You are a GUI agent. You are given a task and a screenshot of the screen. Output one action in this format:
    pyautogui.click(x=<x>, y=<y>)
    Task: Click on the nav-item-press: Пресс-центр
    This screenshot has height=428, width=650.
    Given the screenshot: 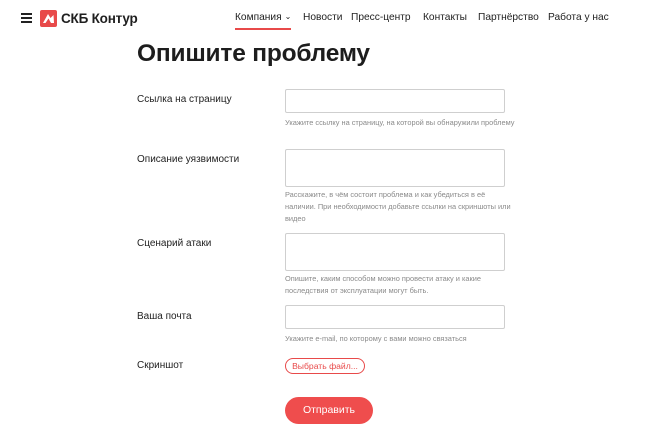 What is the action you would take?
    pyautogui.click(x=381, y=17)
    